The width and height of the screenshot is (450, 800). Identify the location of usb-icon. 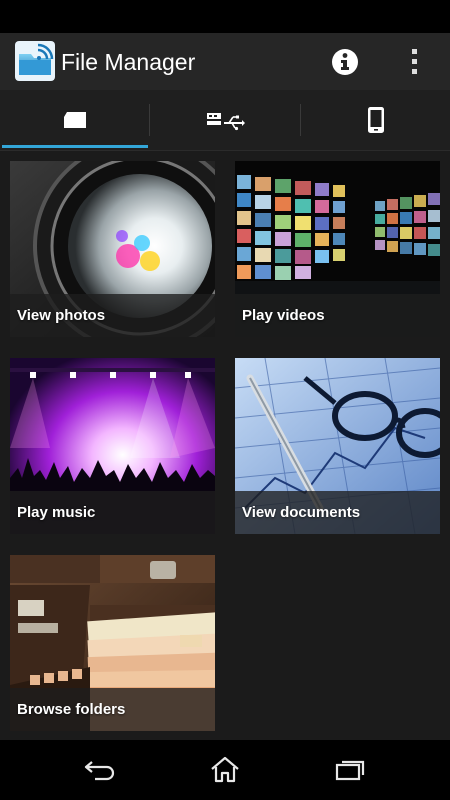
(225, 122).